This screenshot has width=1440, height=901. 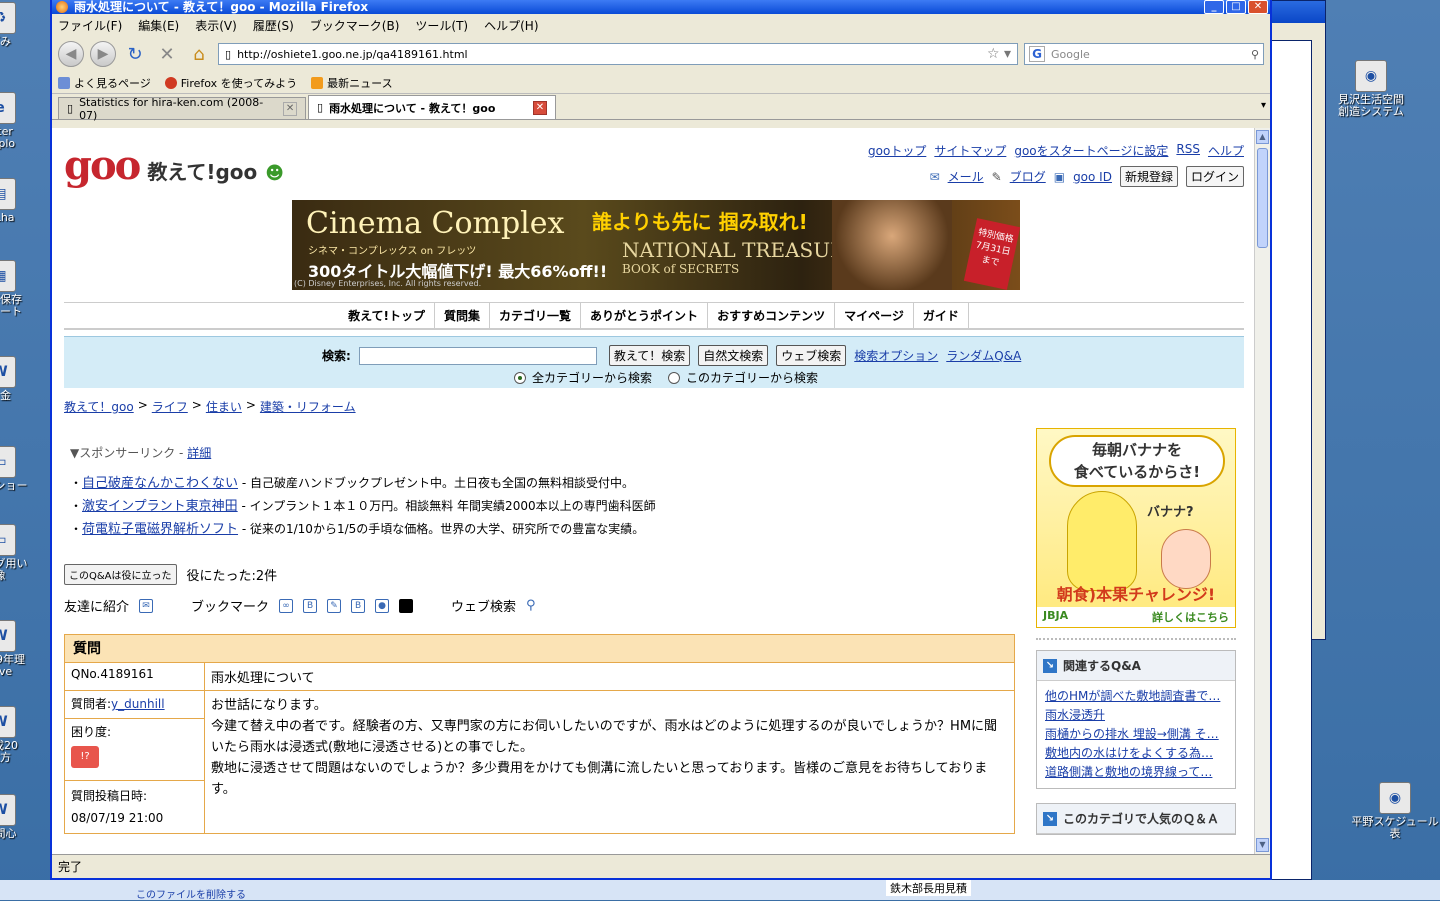 What do you see at coordinates (649, 355) in the screenshot?
I see `oshiete-search-button: 教えて！検索` at bounding box center [649, 355].